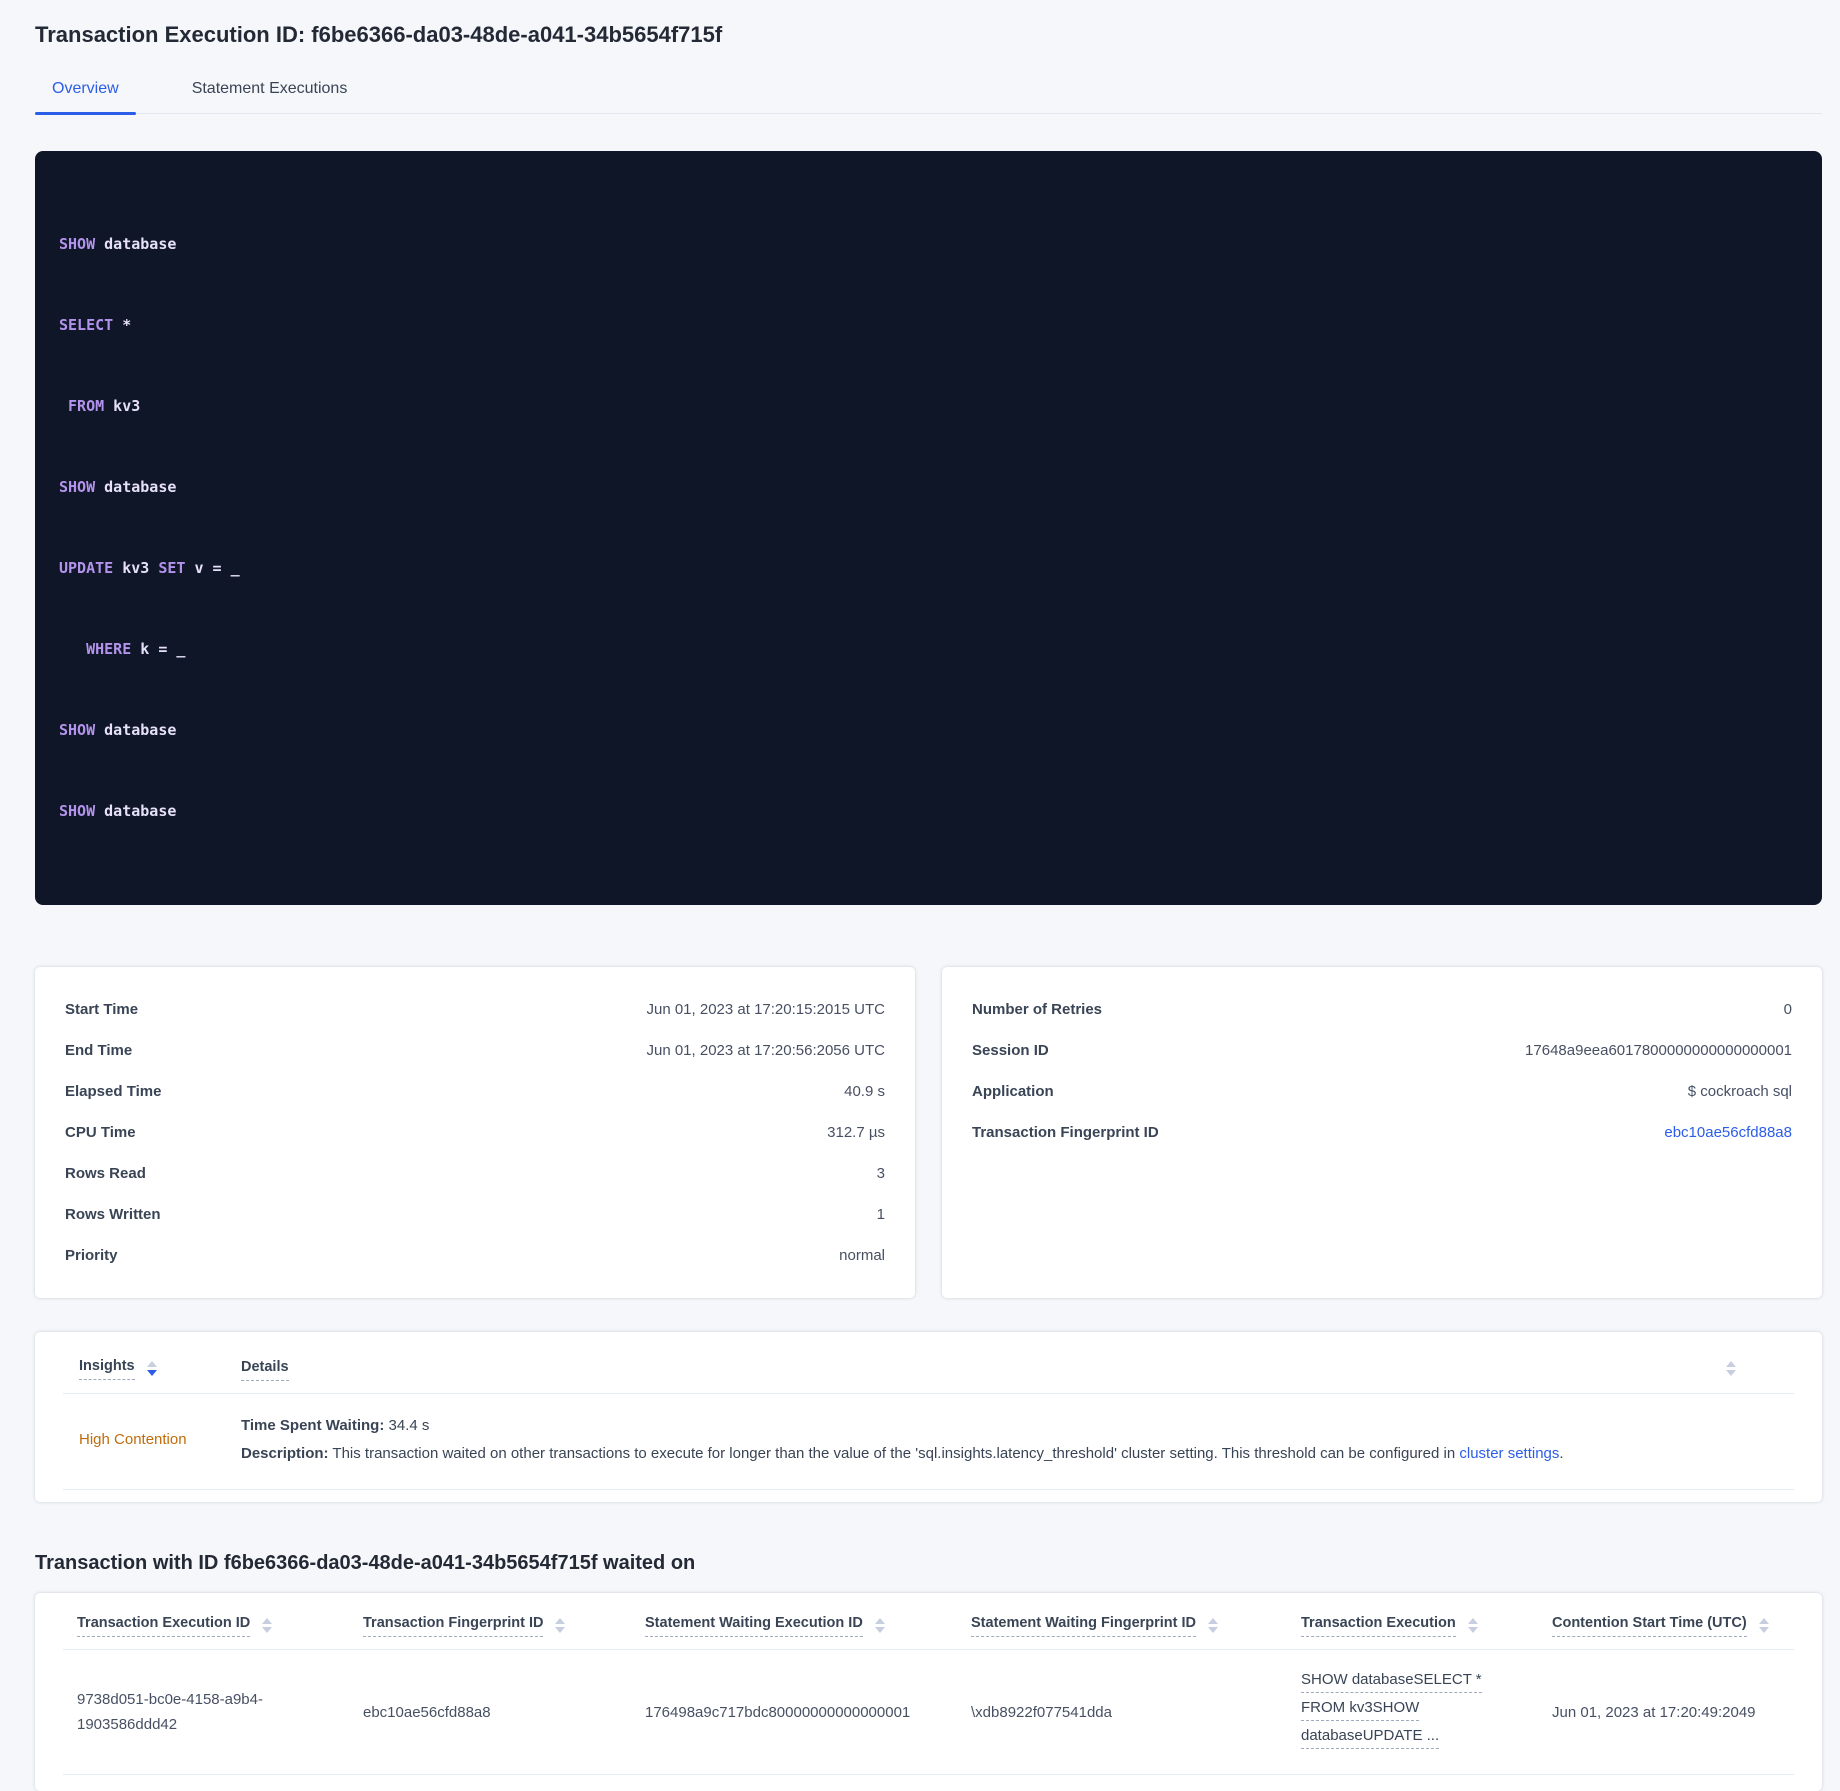 The image size is (1840, 1791). What do you see at coordinates (1658, 1050) in the screenshot?
I see `session-id-value: 17648a9eea6017800000000000000001` at bounding box center [1658, 1050].